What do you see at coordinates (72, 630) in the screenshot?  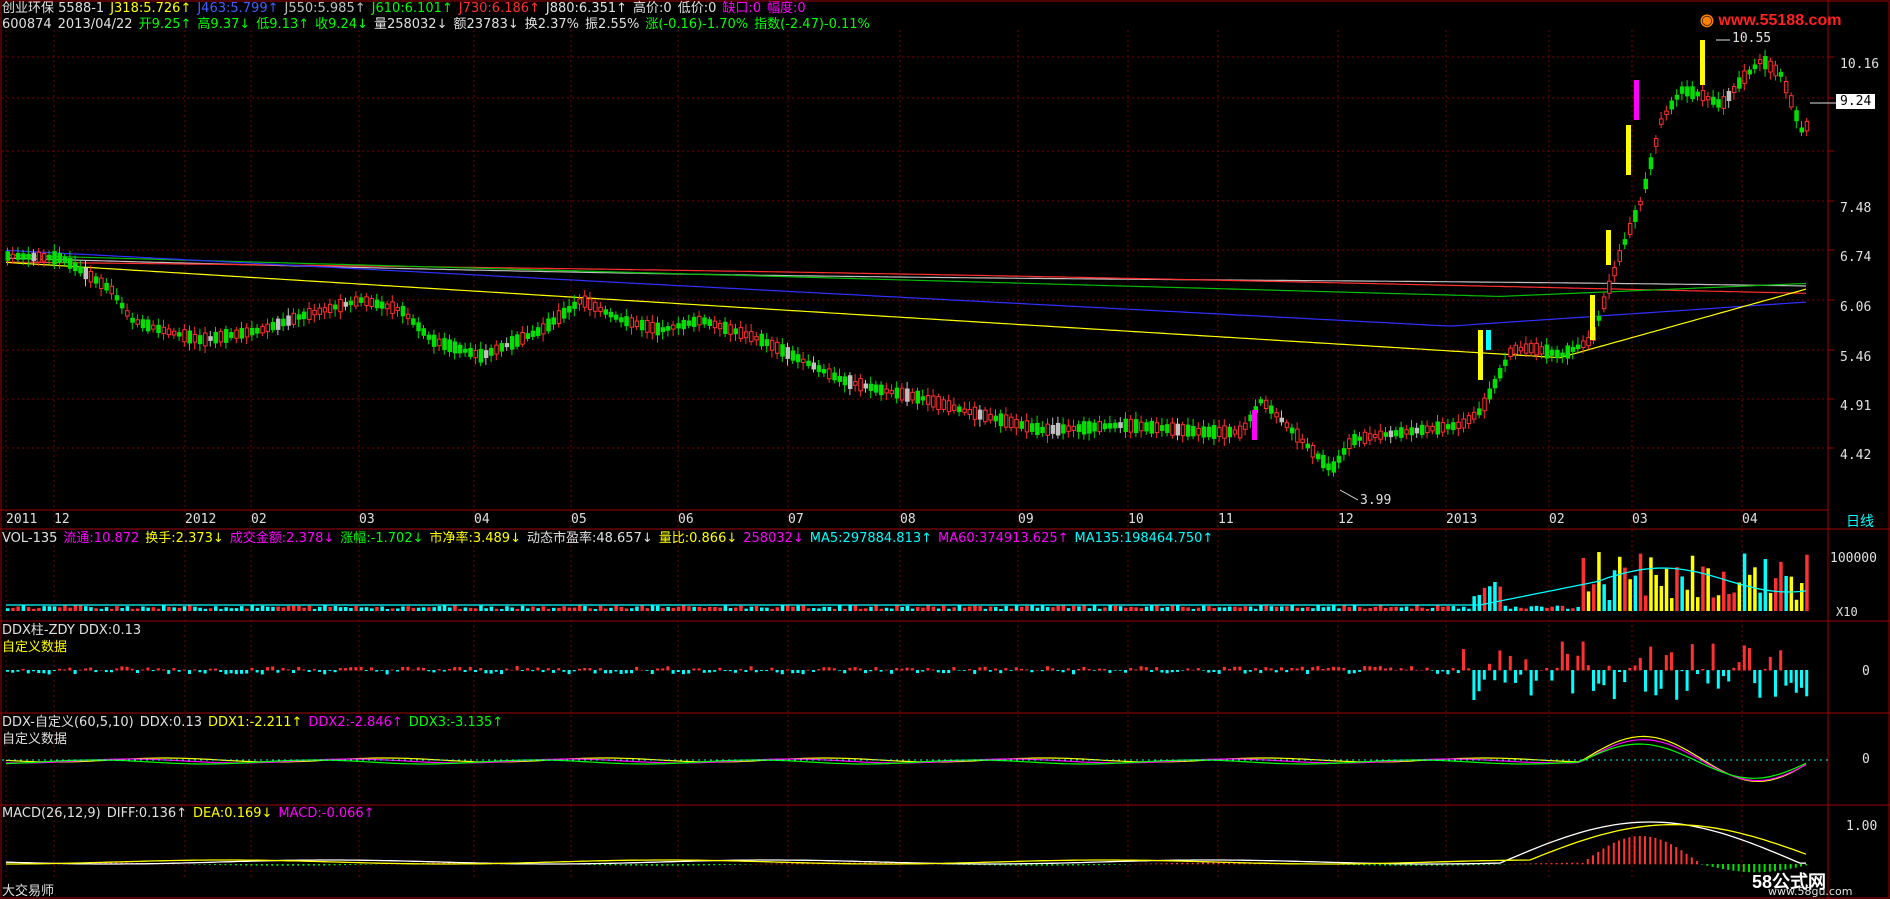 I see `ddx-col-title: DDX柱-ZDY DDX:0.13` at bounding box center [72, 630].